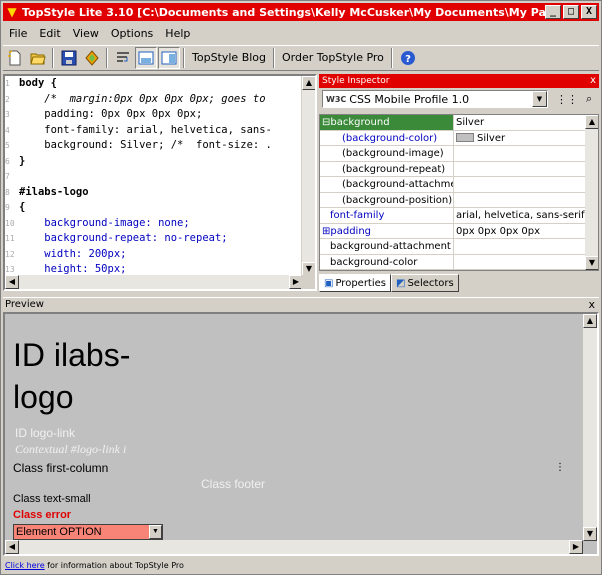 The width and height of the screenshot is (602, 575). Describe the element at coordinates (425, 283) in the screenshot. I see `tab-selectors: ◩ Selectors` at that location.